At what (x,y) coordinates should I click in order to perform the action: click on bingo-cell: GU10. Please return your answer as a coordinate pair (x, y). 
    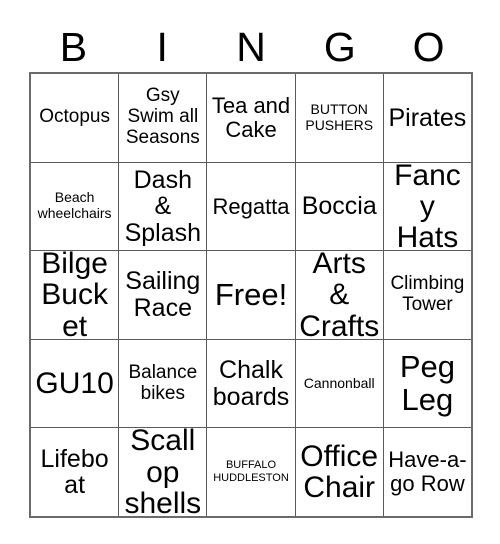
    Looking at the image, I should click on (75, 383).